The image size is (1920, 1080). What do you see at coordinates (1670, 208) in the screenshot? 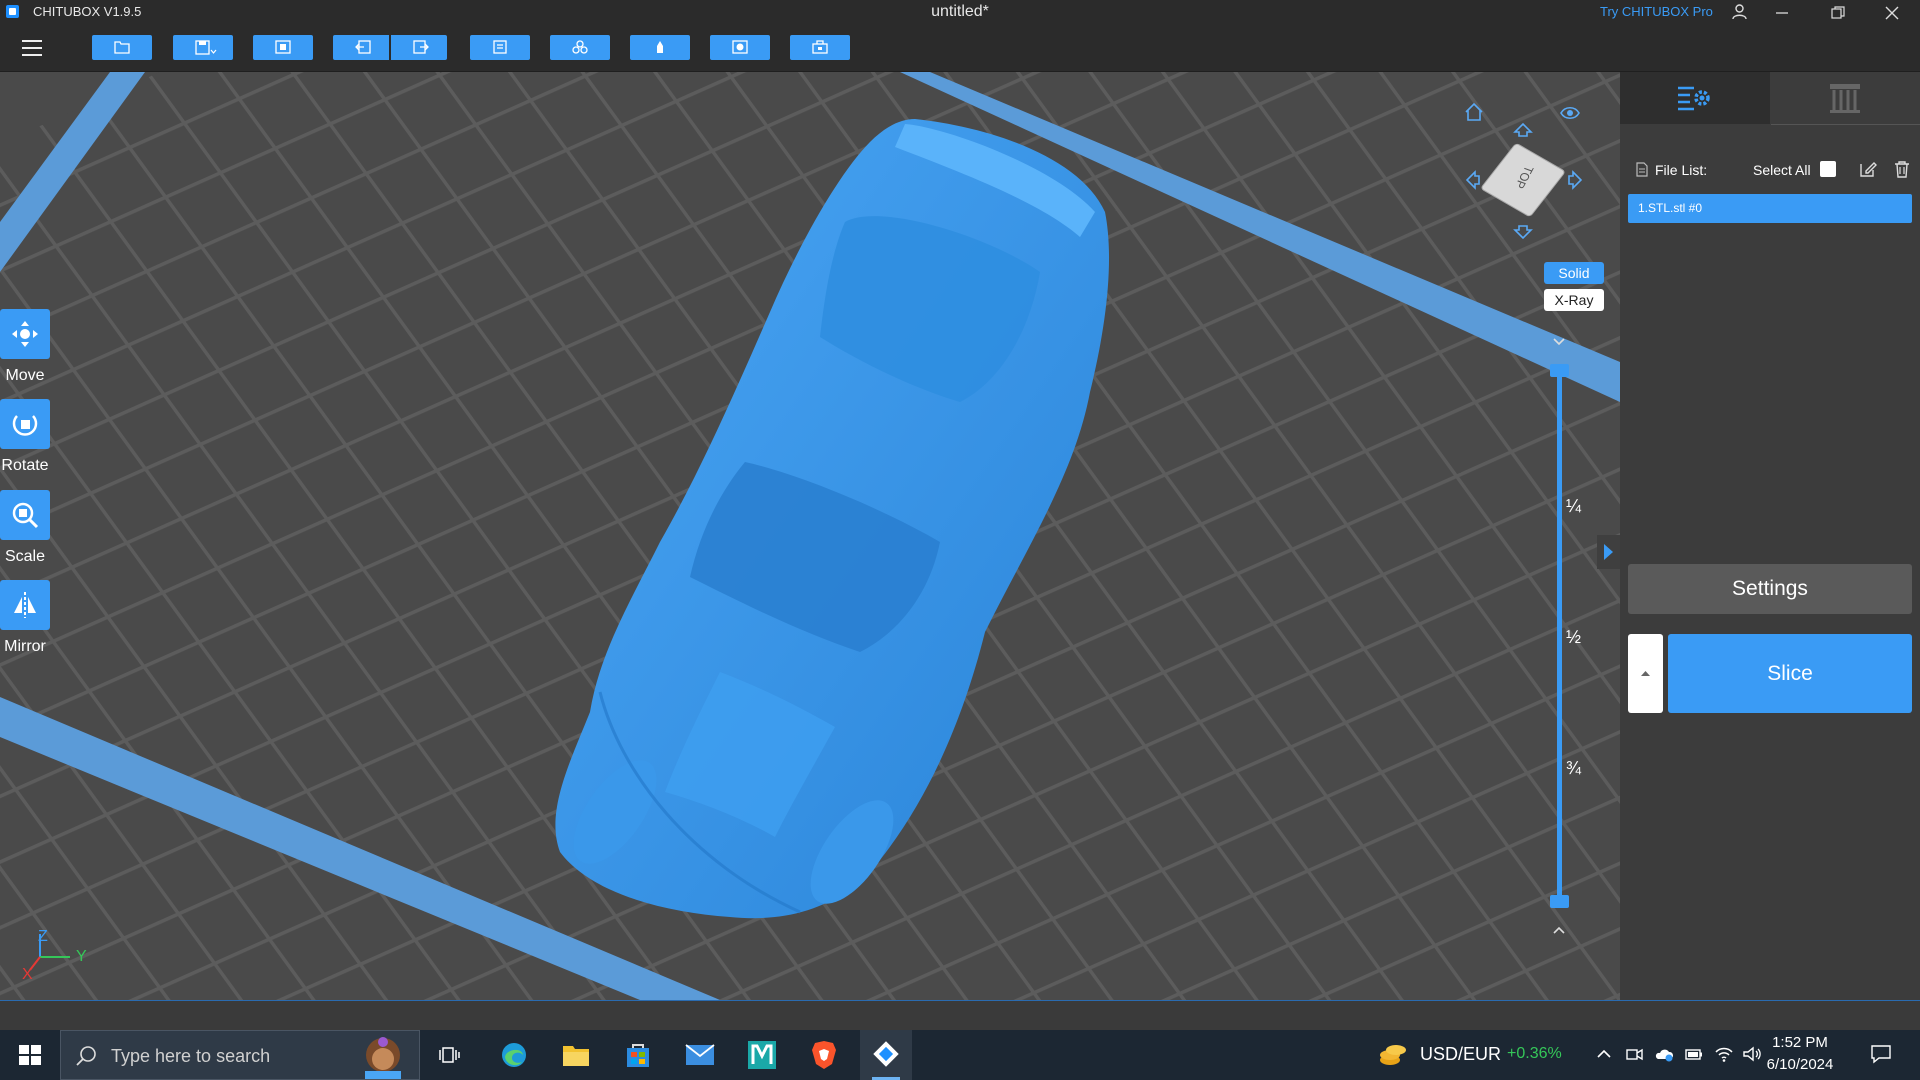
I see `file-name: 1.STL.stl #0` at bounding box center [1670, 208].